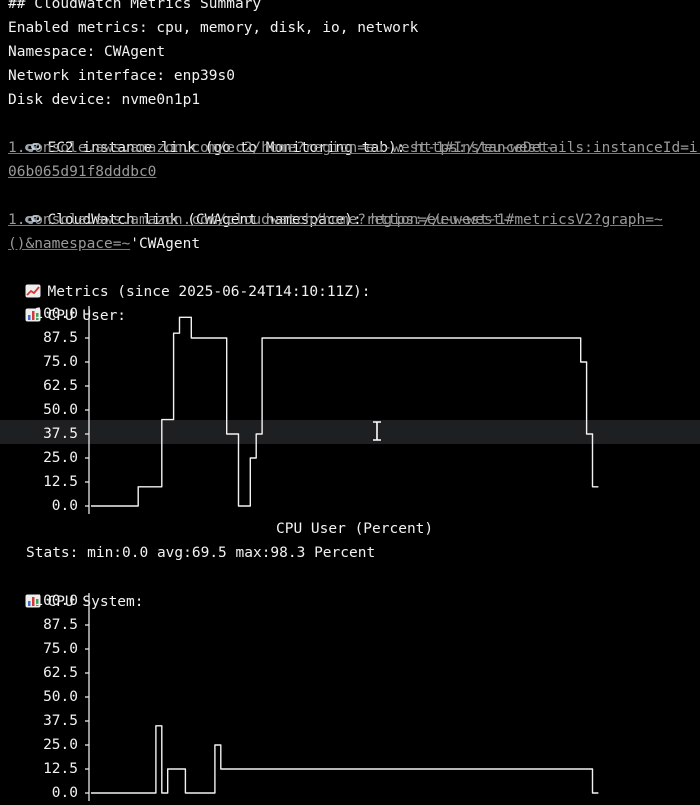 The width and height of the screenshot is (700, 805). Describe the element at coordinates (345, 759) in the screenshot. I see `series-line` at that location.